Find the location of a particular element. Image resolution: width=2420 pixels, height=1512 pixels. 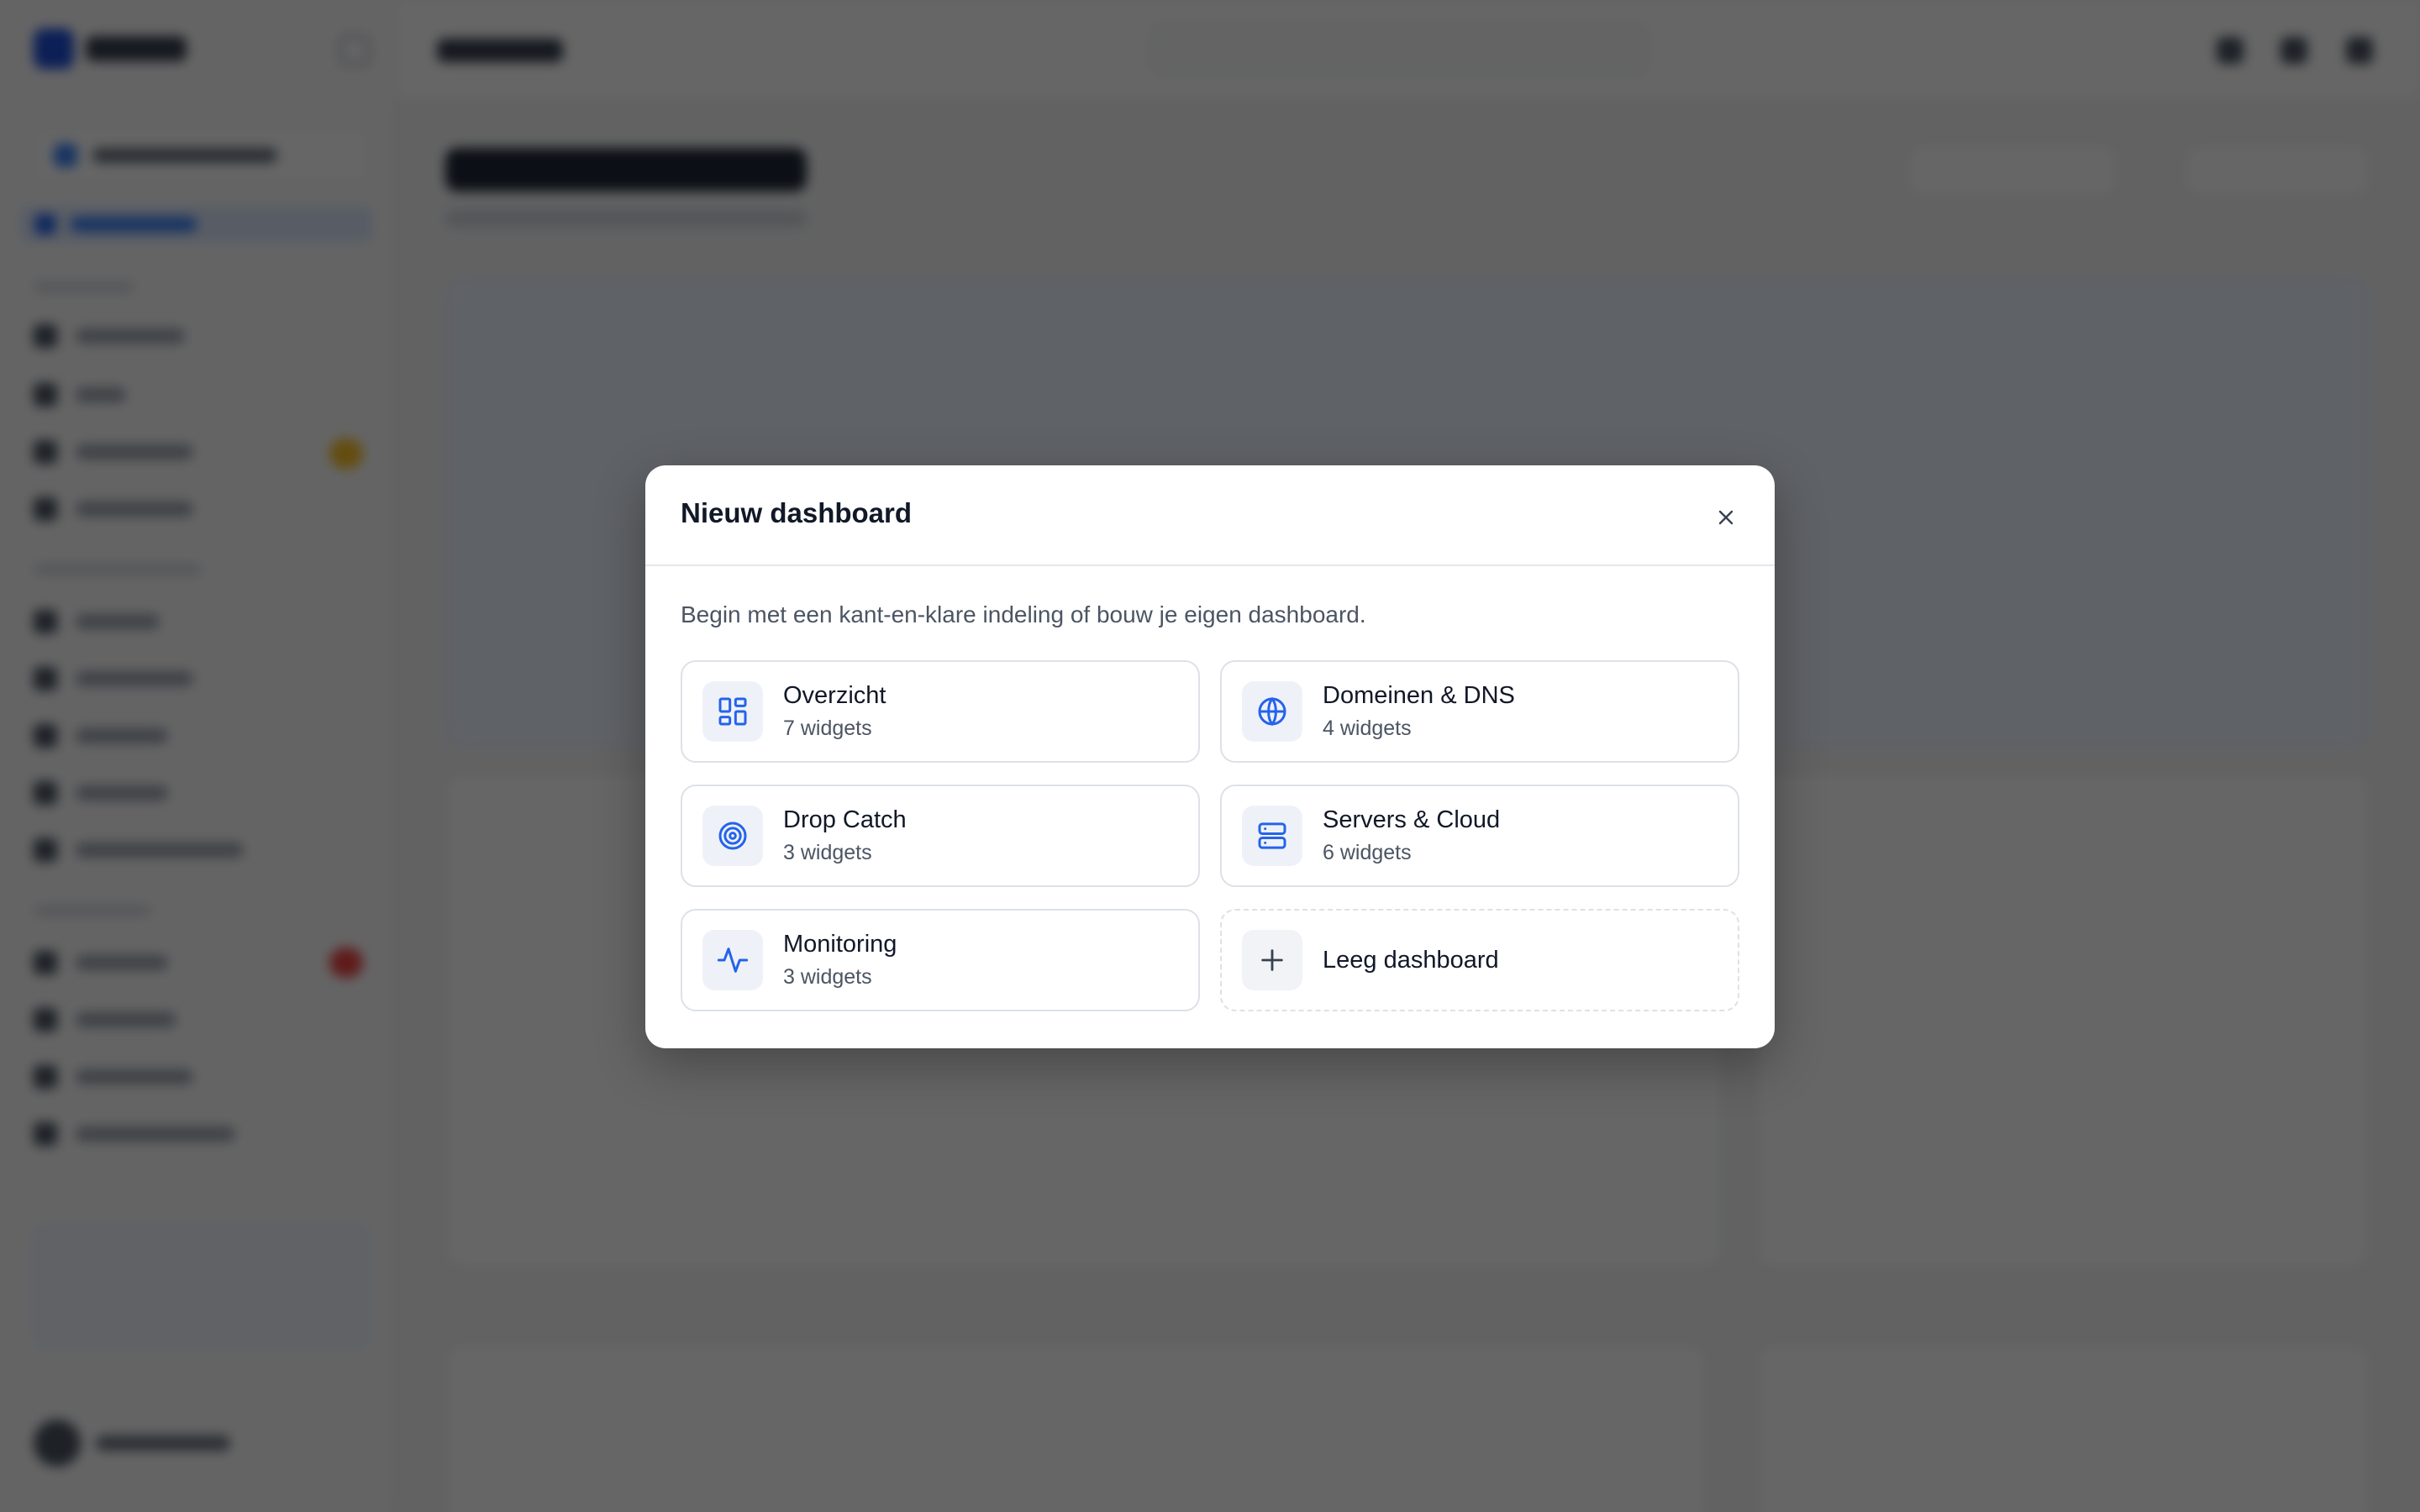

close-icon is located at coordinates (1726, 517).